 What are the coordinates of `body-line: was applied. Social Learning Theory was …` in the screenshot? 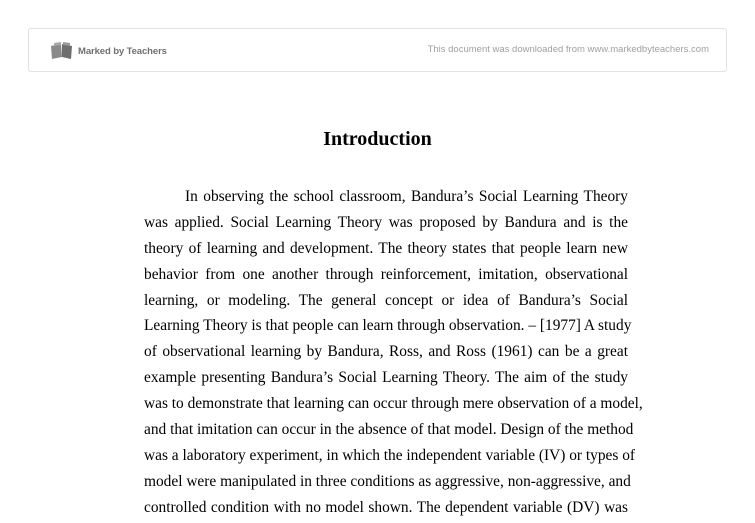 It's located at (386, 222).